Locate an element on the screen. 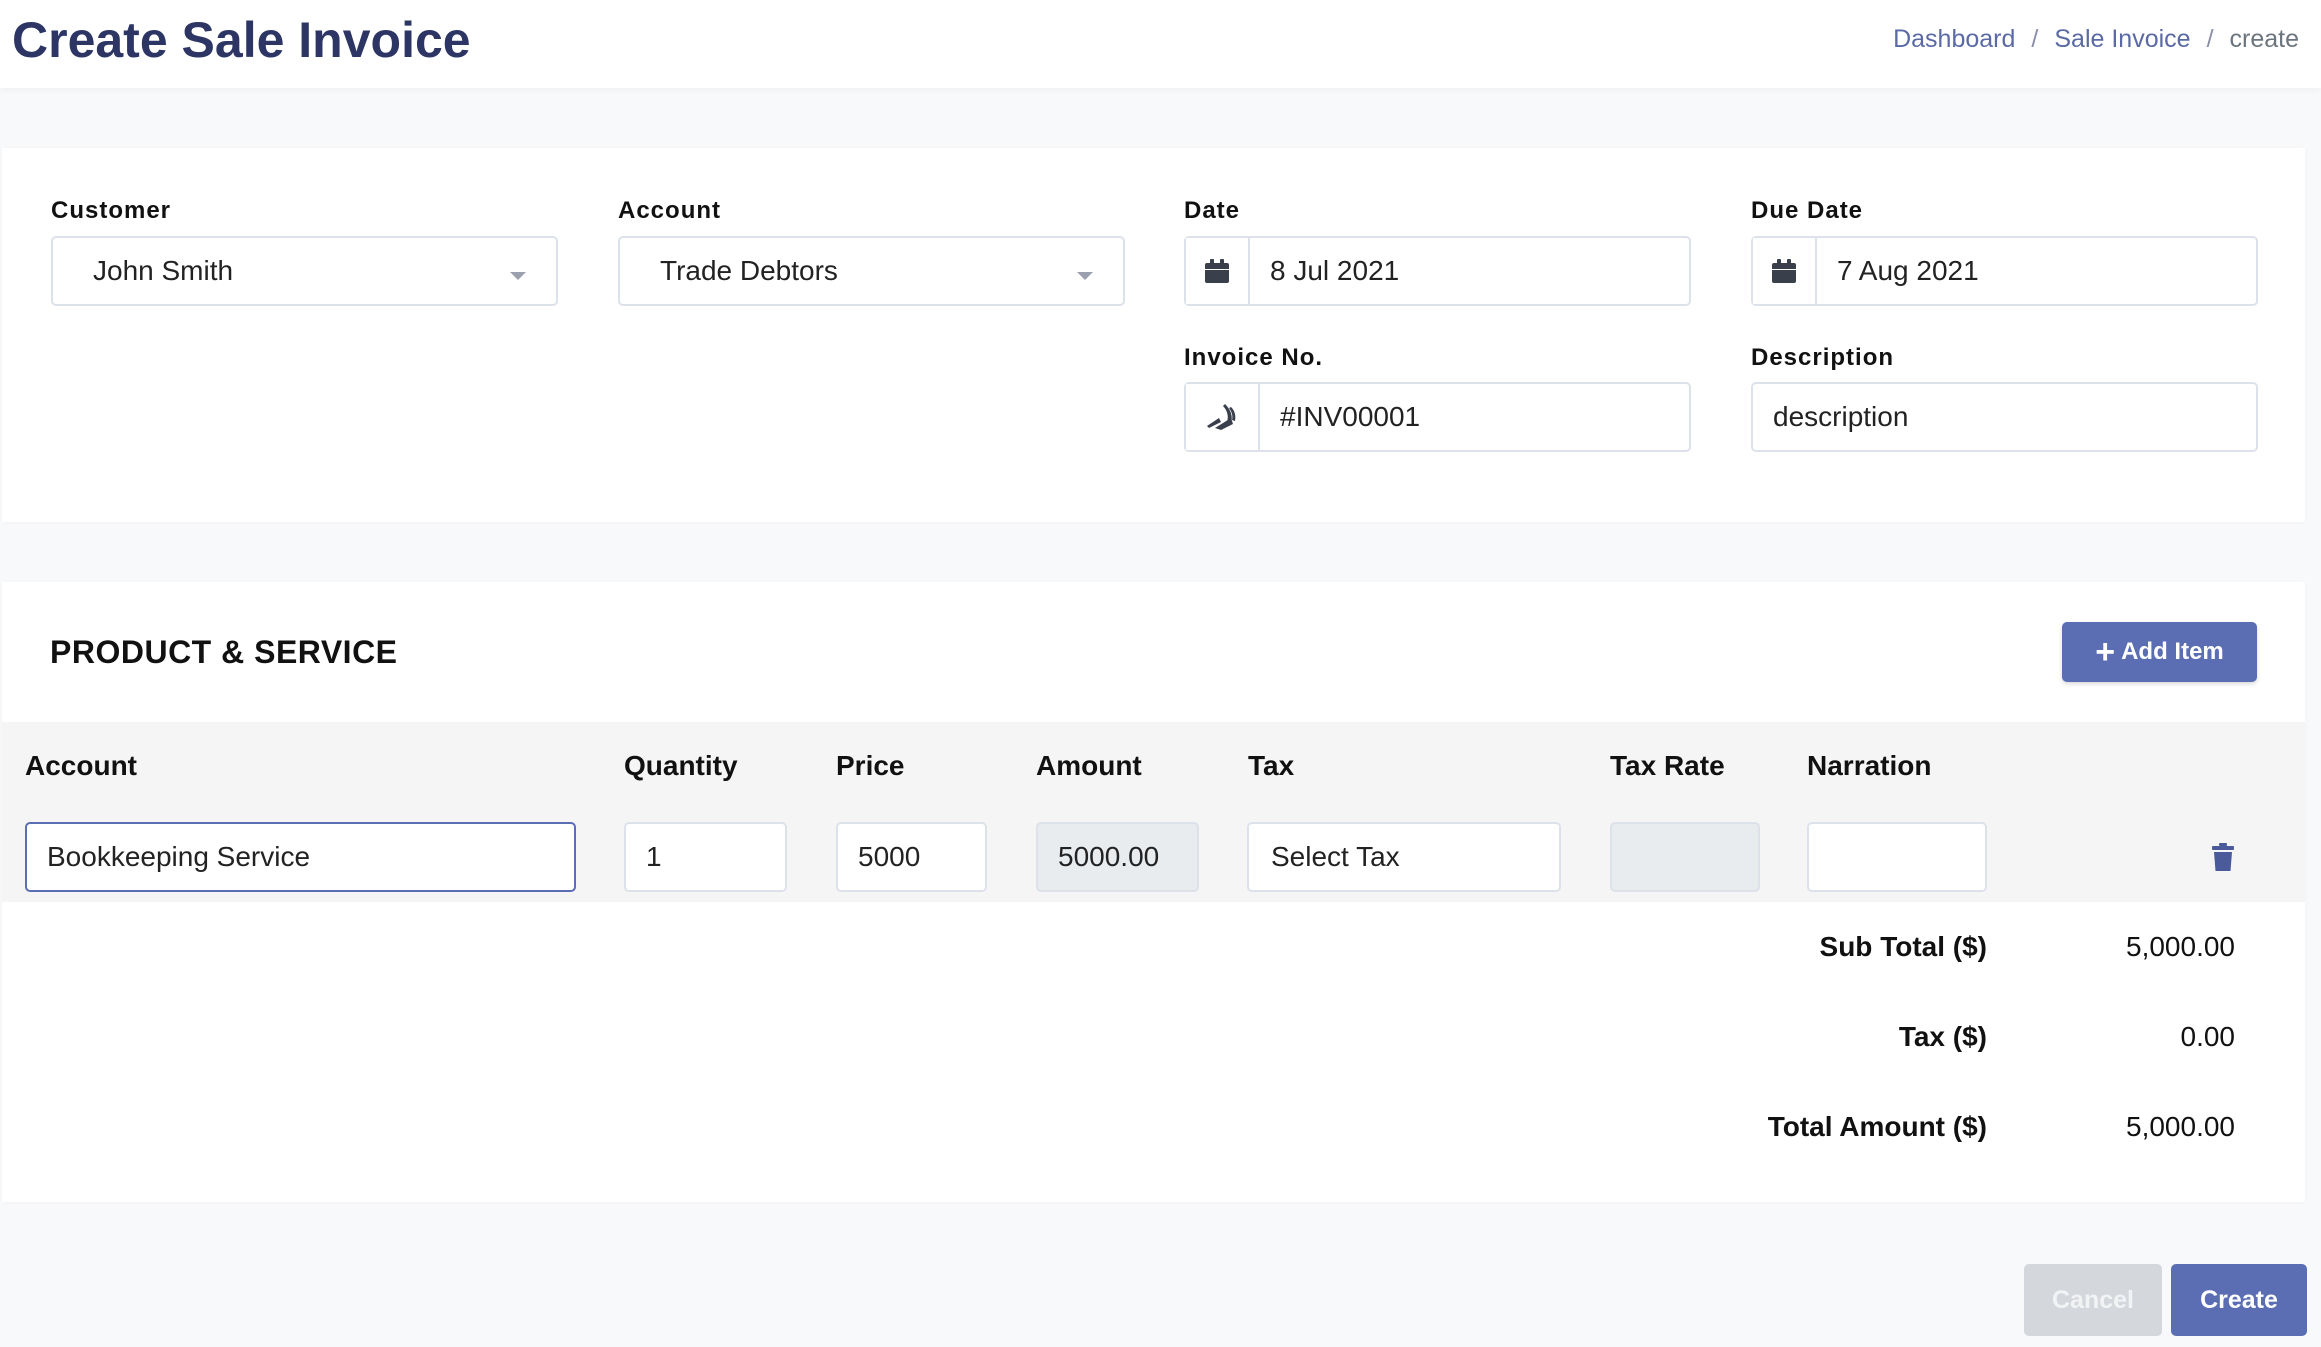 This screenshot has height=1347, width=2321. row-quantity-input: 1 is located at coordinates (705, 857).